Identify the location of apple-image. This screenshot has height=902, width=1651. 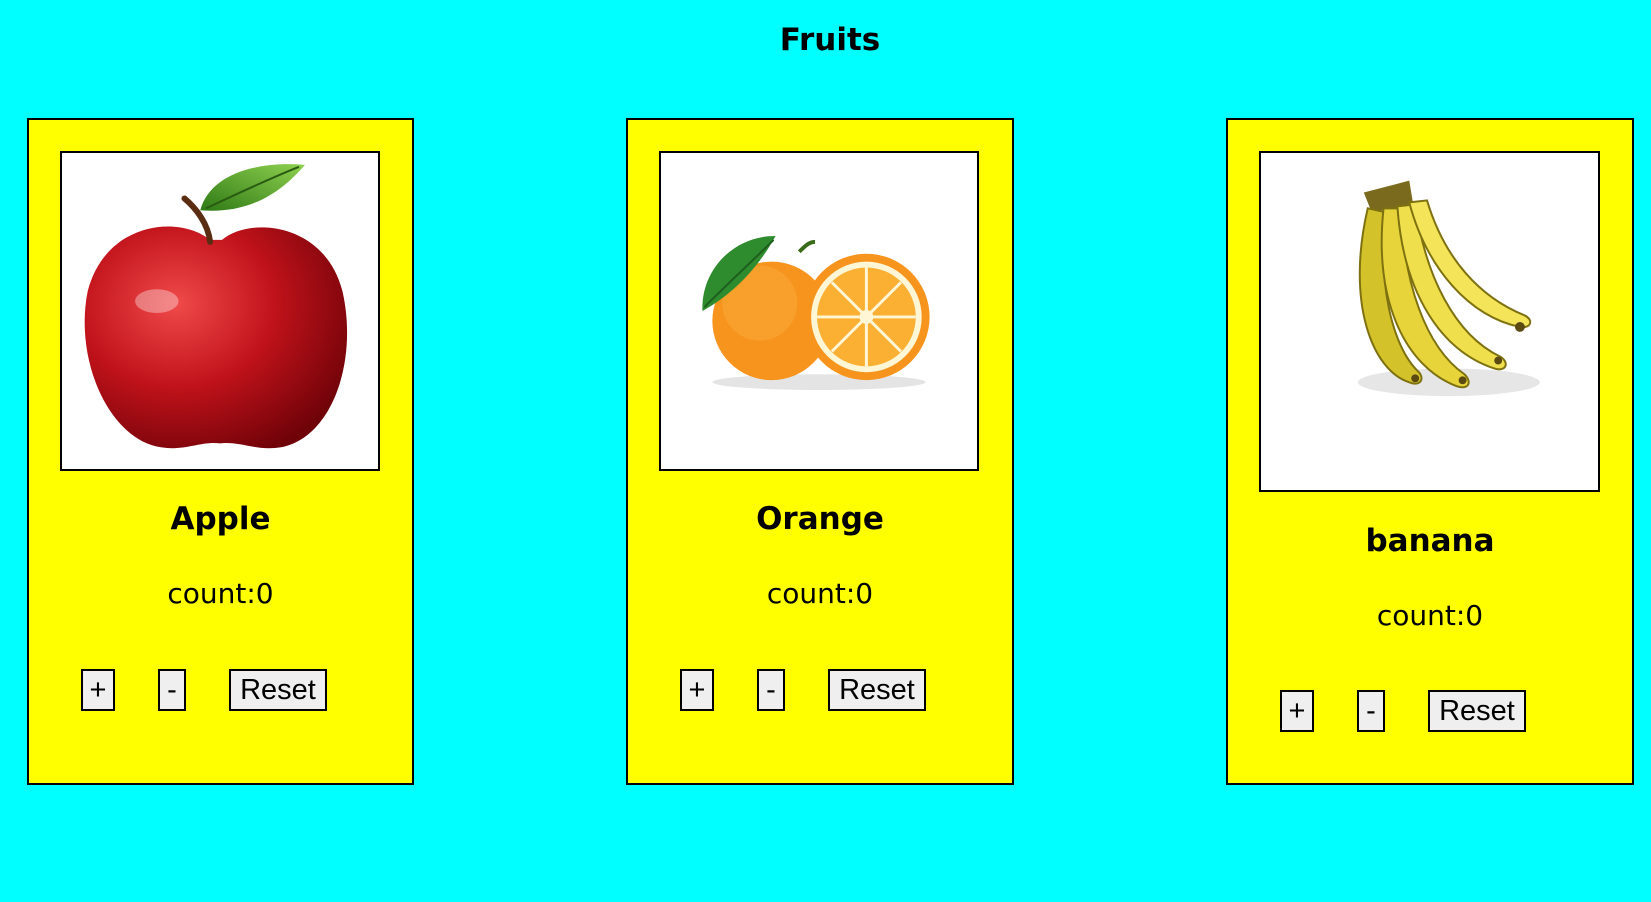
(220, 311).